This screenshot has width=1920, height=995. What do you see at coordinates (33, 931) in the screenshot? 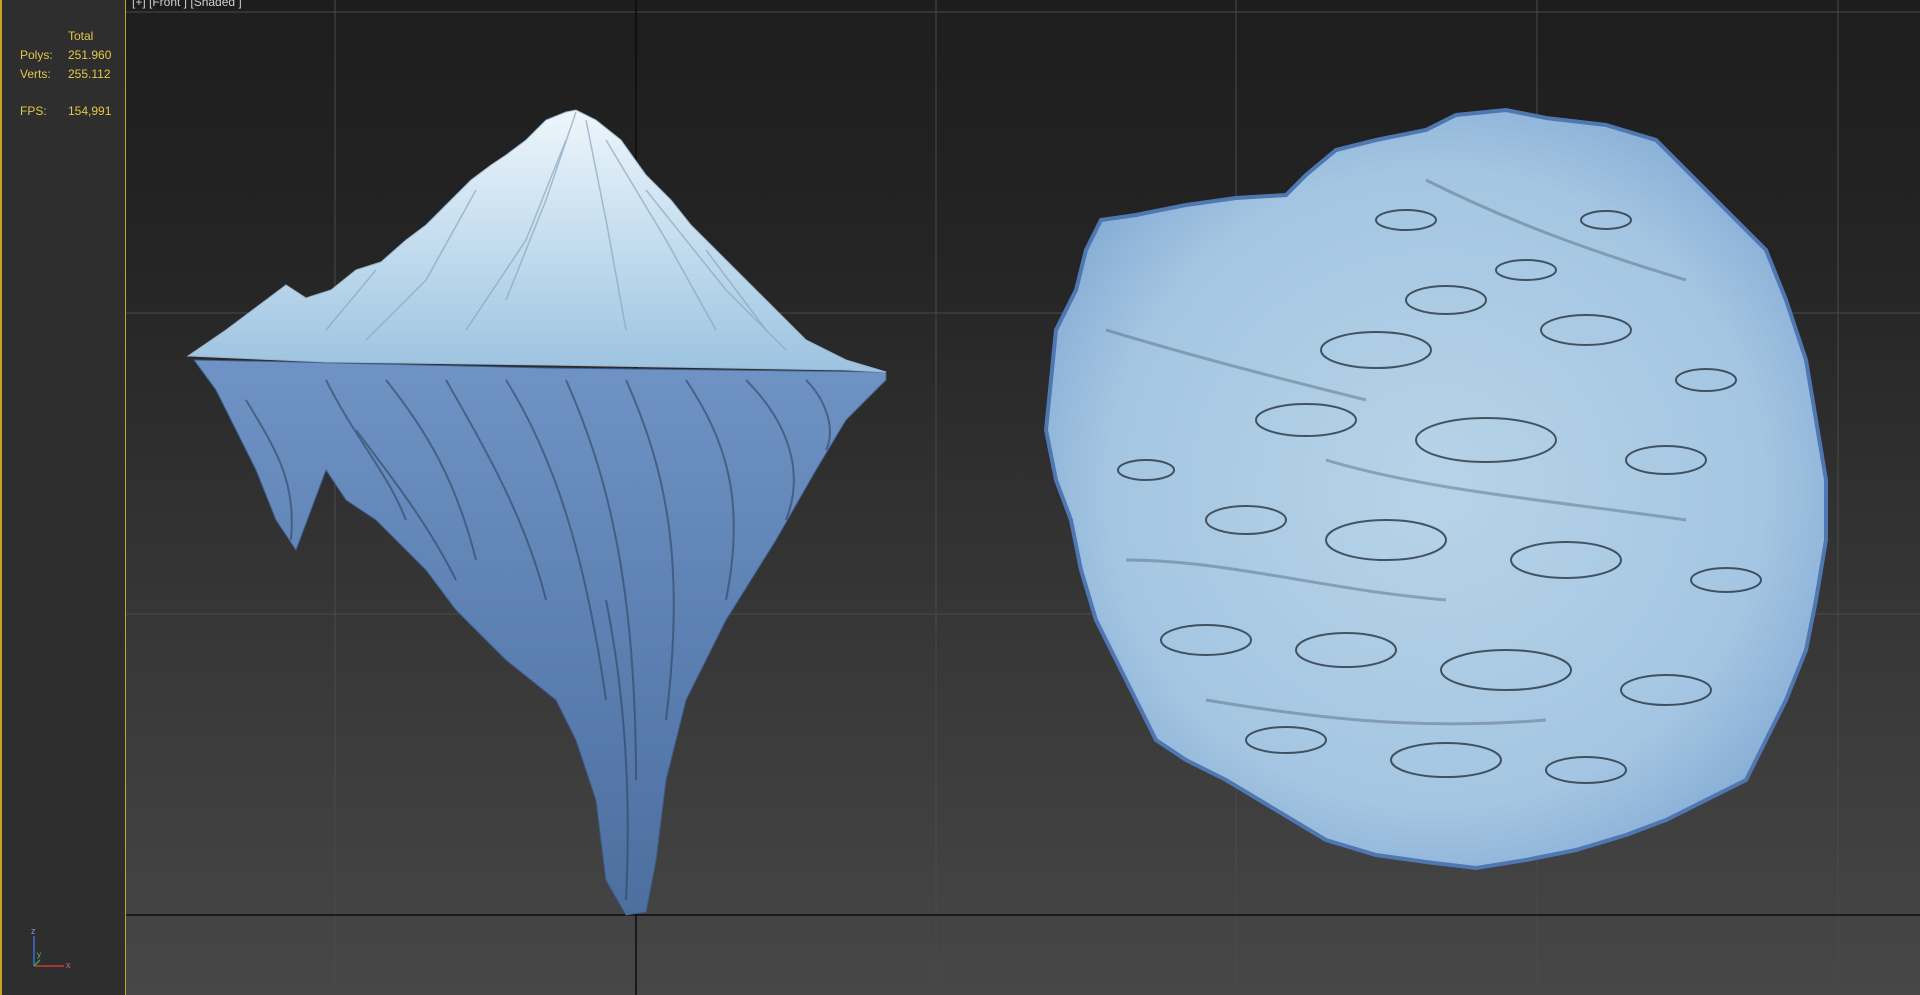
I see `axis-z-label: z` at bounding box center [33, 931].